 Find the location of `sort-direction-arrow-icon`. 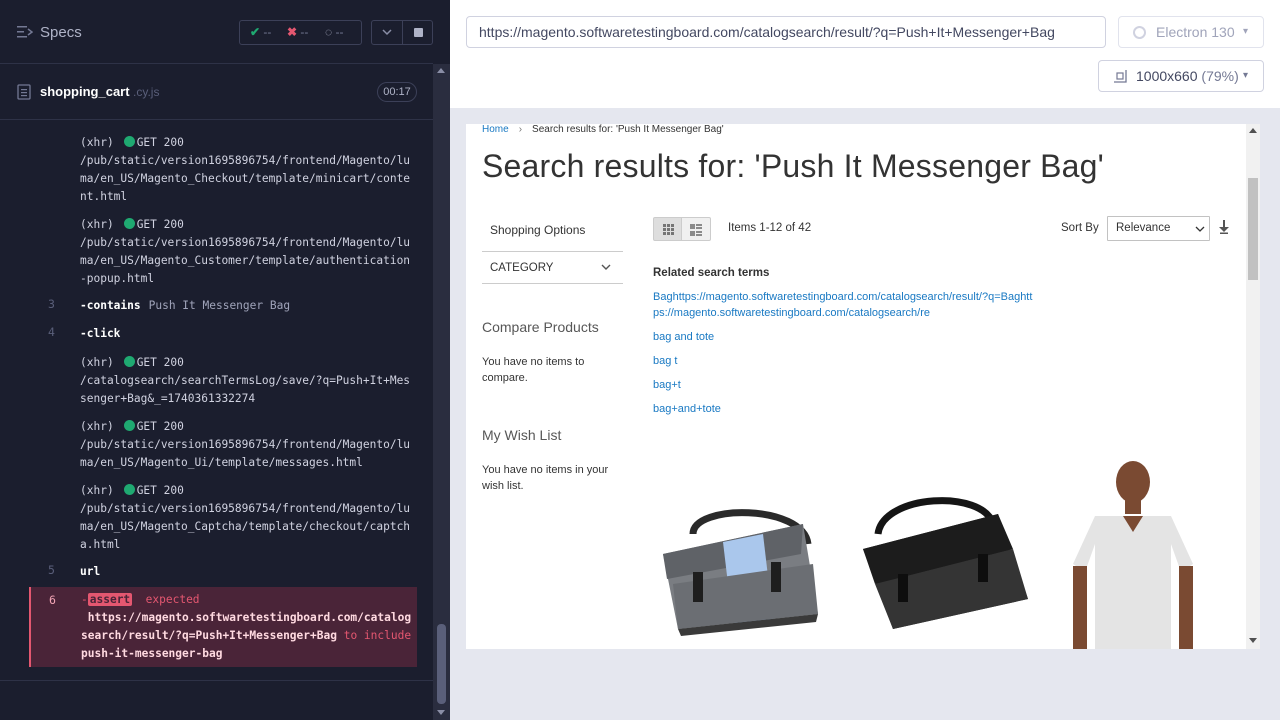

sort-direction-arrow-icon is located at coordinates (1224, 227).